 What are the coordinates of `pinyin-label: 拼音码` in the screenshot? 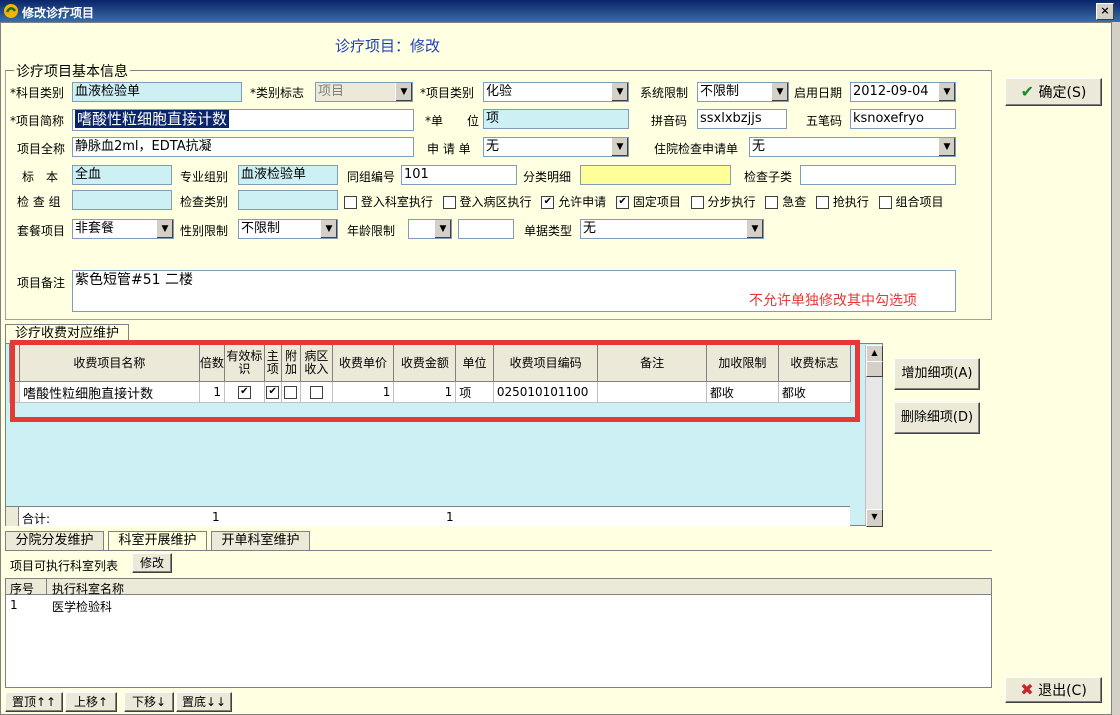 It's located at (669, 121).